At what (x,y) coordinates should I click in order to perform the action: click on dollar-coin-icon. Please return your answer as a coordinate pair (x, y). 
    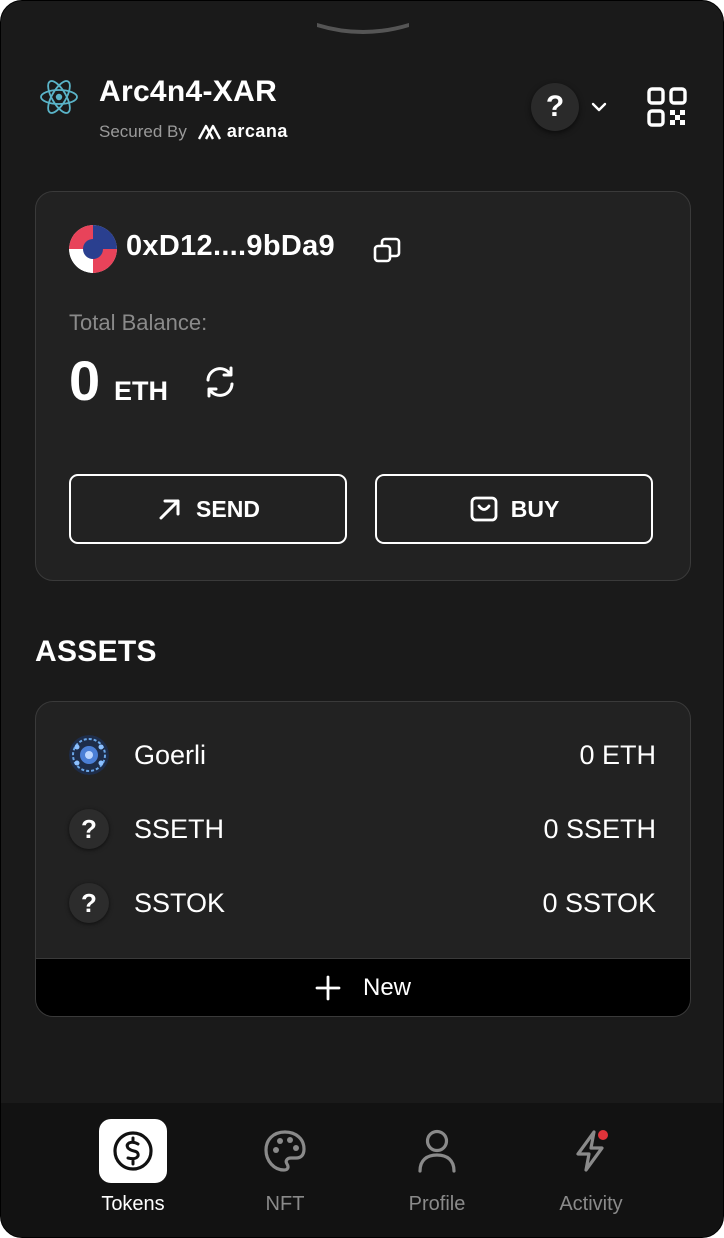
    Looking at the image, I should click on (133, 1151).